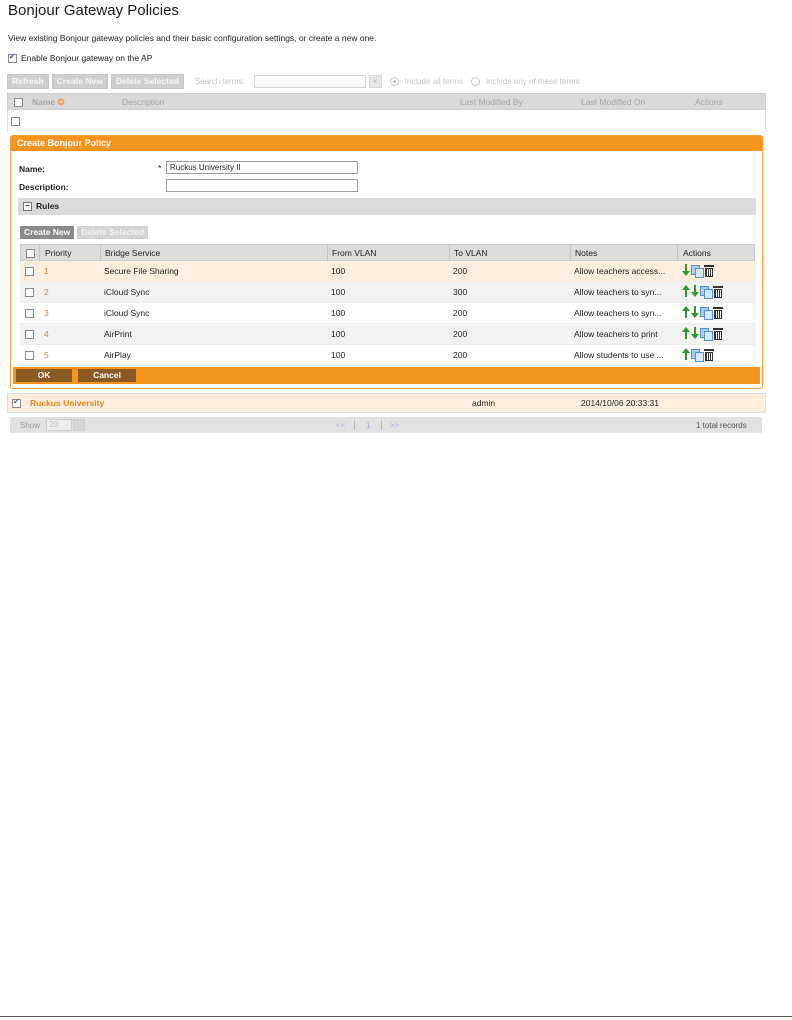 The width and height of the screenshot is (792, 1020). What do you see at coordinates (471, 253) in the screenshot?
I see `column-to-vlan: To VLAN` at bounding box center [471, 253].